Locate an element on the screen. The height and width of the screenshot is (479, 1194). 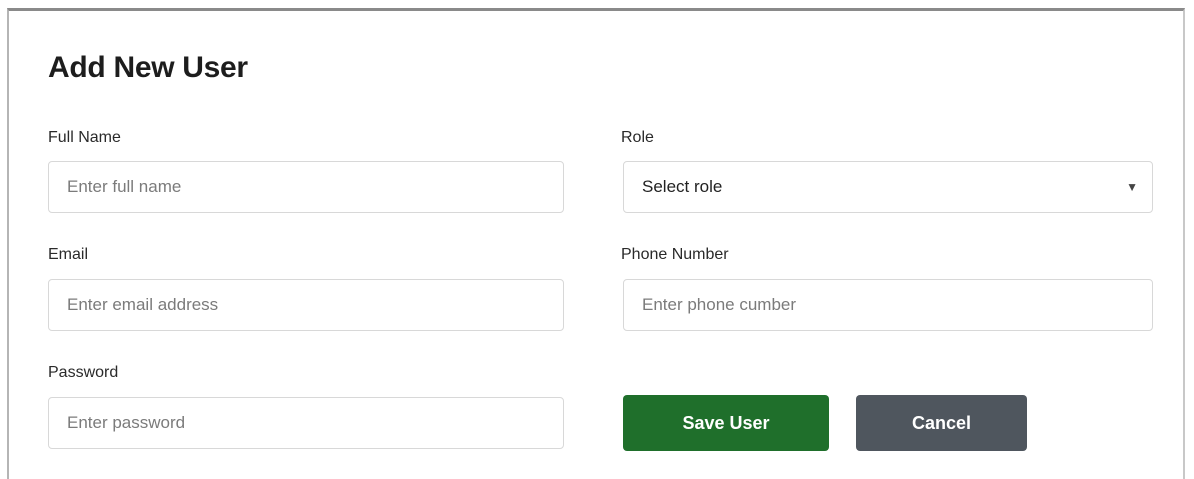
full-name-label: Full Name is located at coordinates (84, 137).